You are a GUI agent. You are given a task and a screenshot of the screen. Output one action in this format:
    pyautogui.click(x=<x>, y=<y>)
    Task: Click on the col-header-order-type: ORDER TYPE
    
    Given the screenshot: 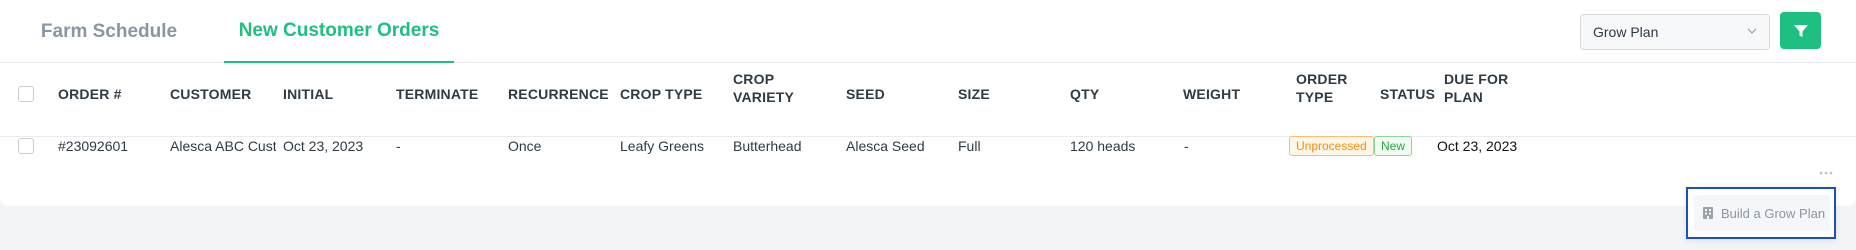 What is the action you would take?
    pyautogui.click(x=1326, y=88)
    